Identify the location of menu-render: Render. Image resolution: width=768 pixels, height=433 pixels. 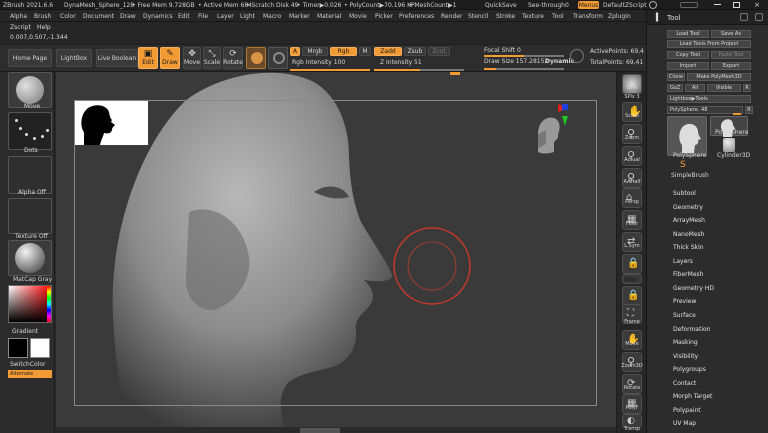
(451, 16).